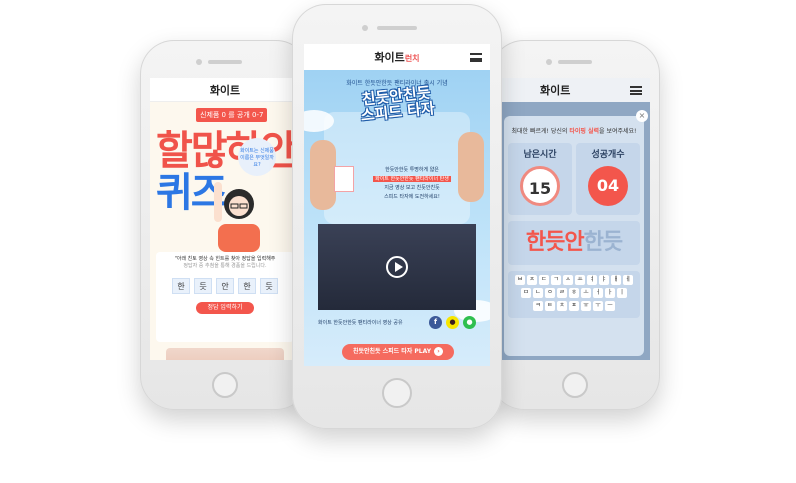 The image size is (796, 483). What do you see at coordinates (520, 280) in the screenshot?
I see `keyboard-key: ㅂ` at bounding box center [520, 280].